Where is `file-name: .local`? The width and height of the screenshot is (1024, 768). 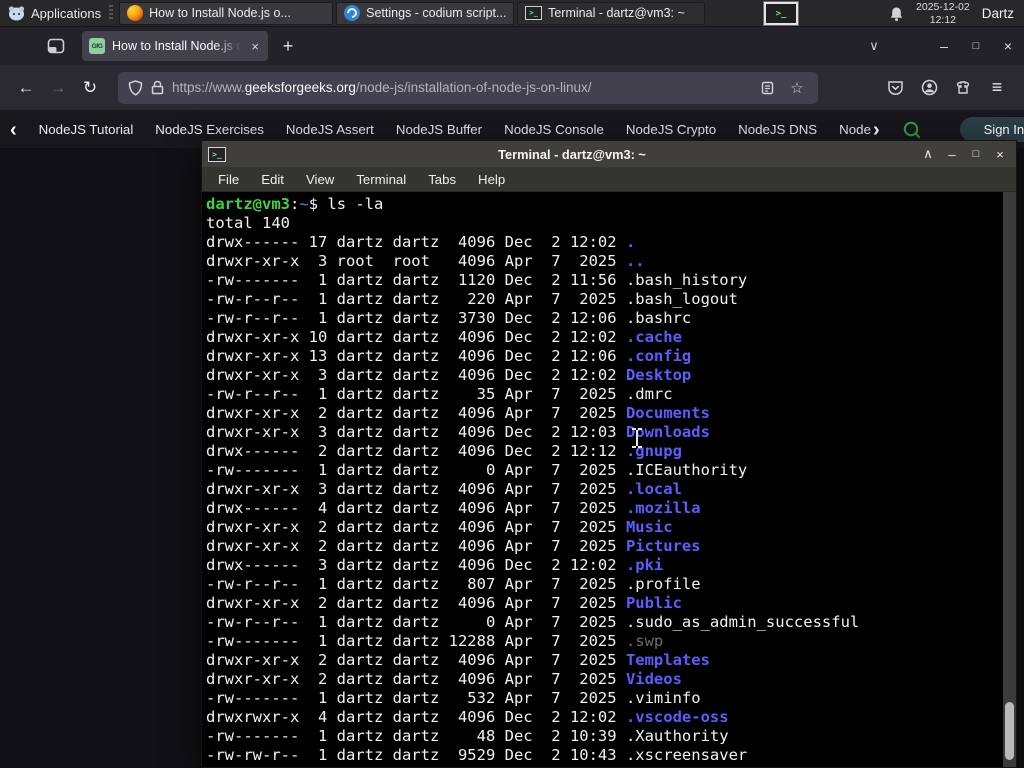
file-name: .local is located at coordinates (653, 489).